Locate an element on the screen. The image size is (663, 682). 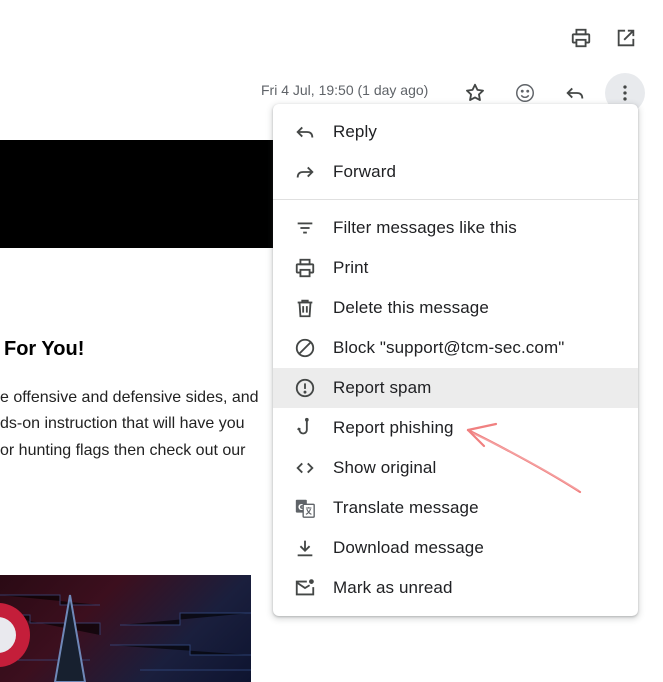
menu-item-forward: Forward is located at coordinates (455, 172).